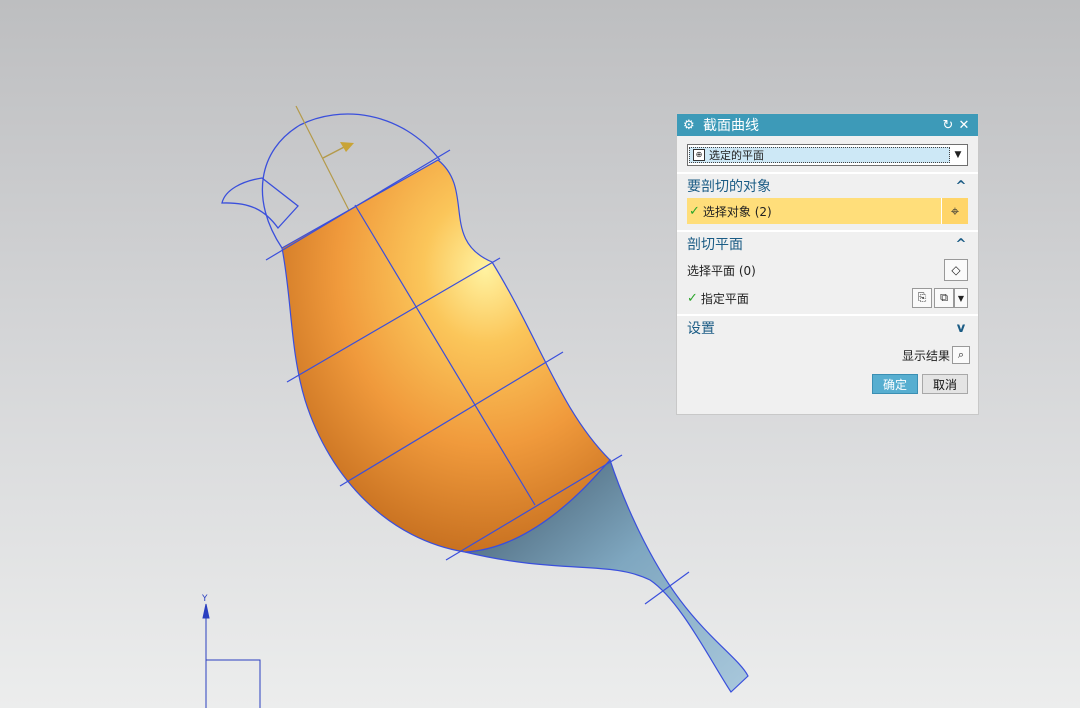 This screenshot has height=708, width=1080. I want to click on magnifier-icon: ⌕, so click(961, 355).